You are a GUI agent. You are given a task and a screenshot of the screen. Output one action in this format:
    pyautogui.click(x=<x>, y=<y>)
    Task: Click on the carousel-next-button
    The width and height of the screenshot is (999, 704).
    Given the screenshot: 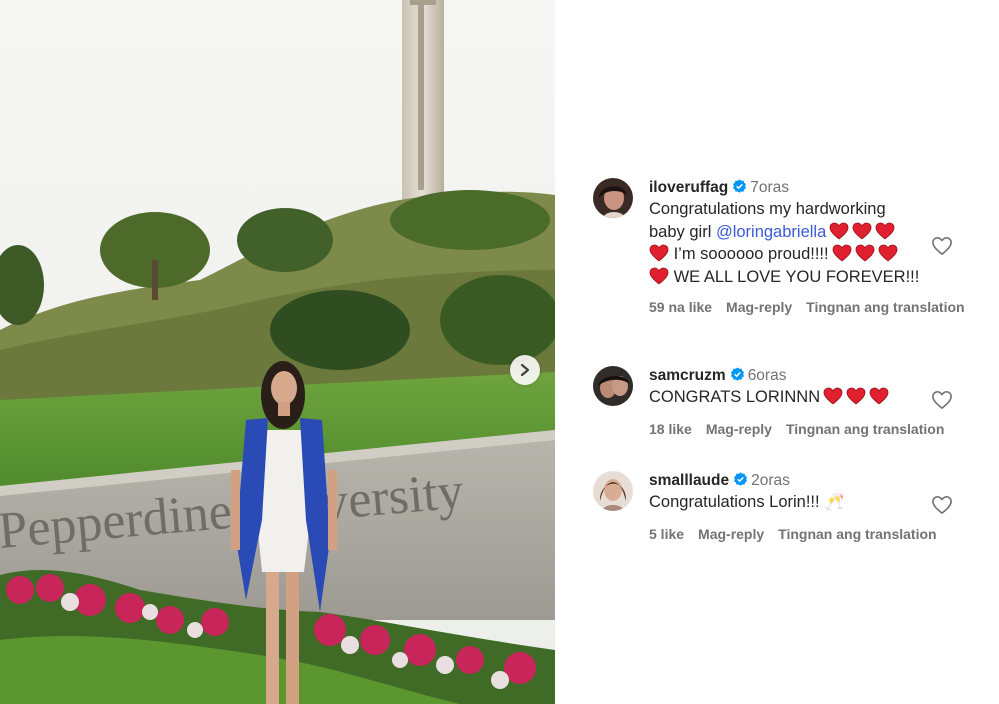 What is the action you would take?
    pyautogui.click(x=525, y=370)
    